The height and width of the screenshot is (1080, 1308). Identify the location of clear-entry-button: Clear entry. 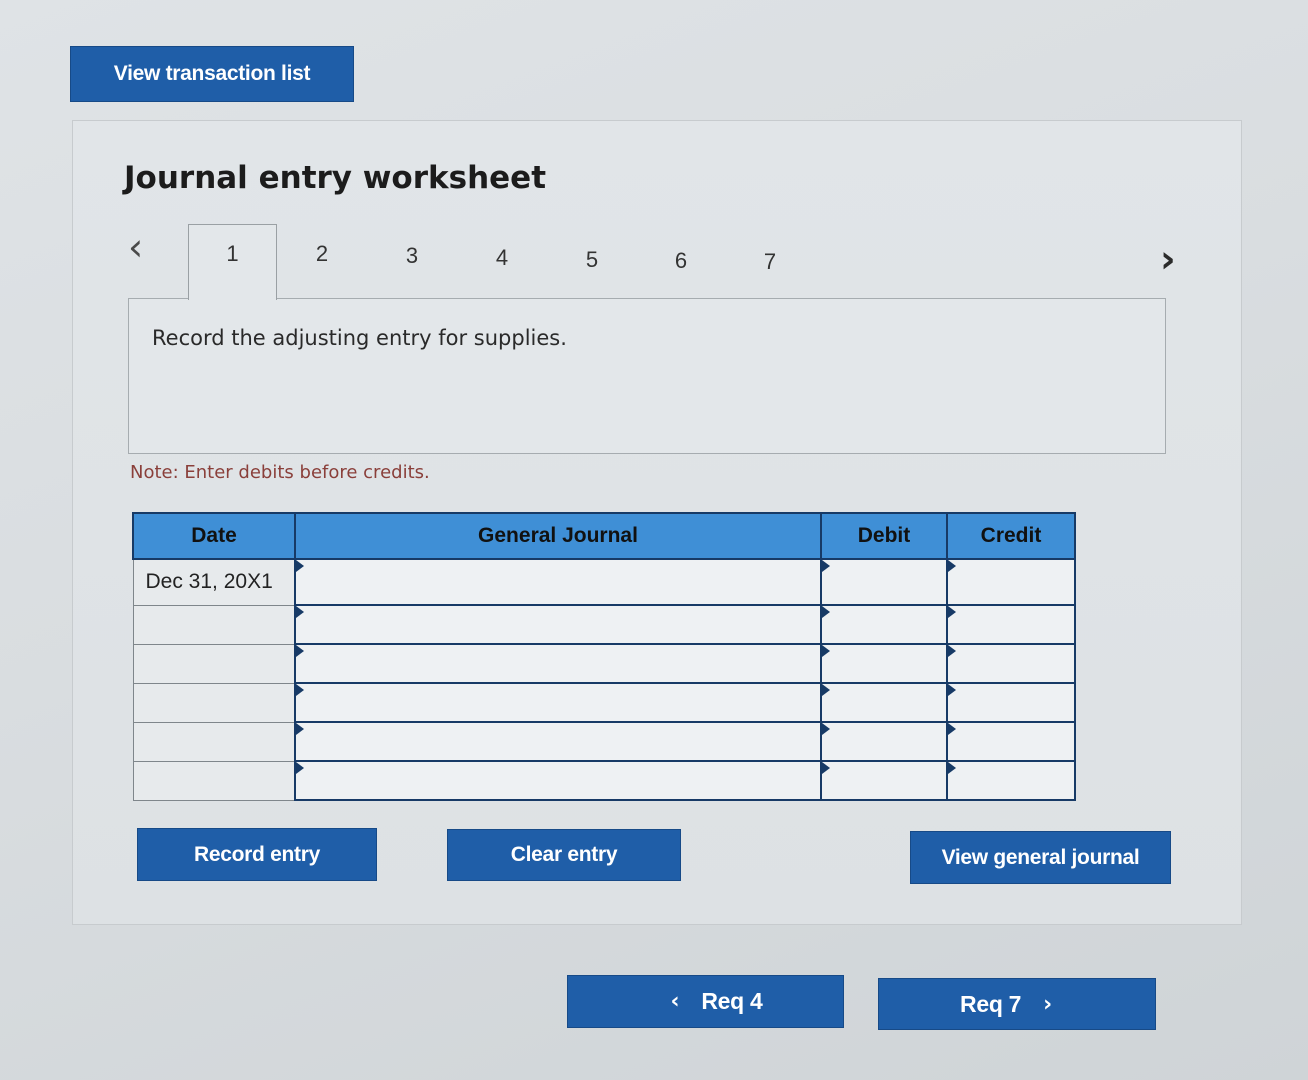
(564, 855).